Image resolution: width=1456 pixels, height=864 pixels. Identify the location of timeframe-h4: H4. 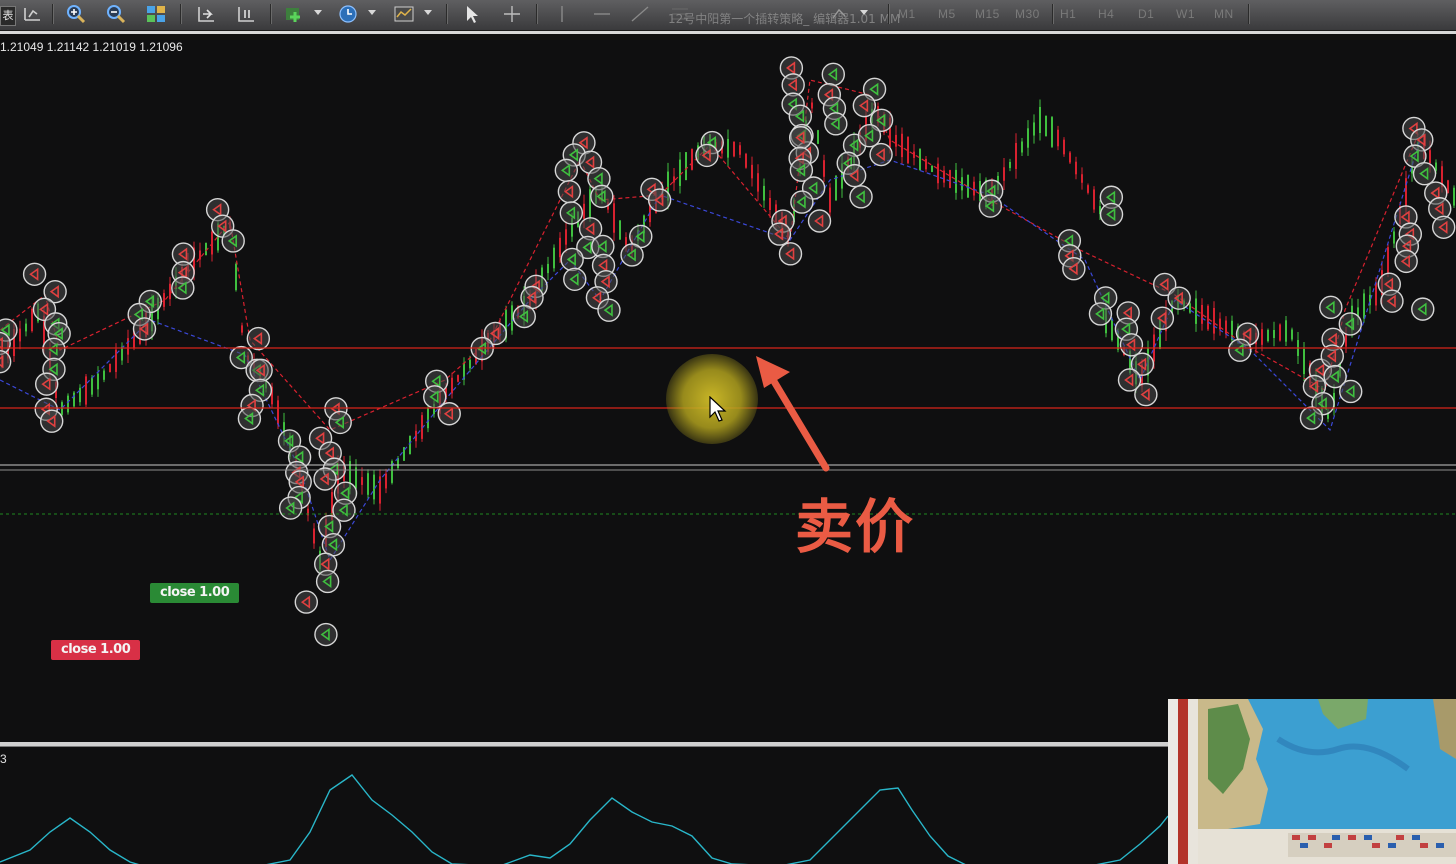
(1106, 14).